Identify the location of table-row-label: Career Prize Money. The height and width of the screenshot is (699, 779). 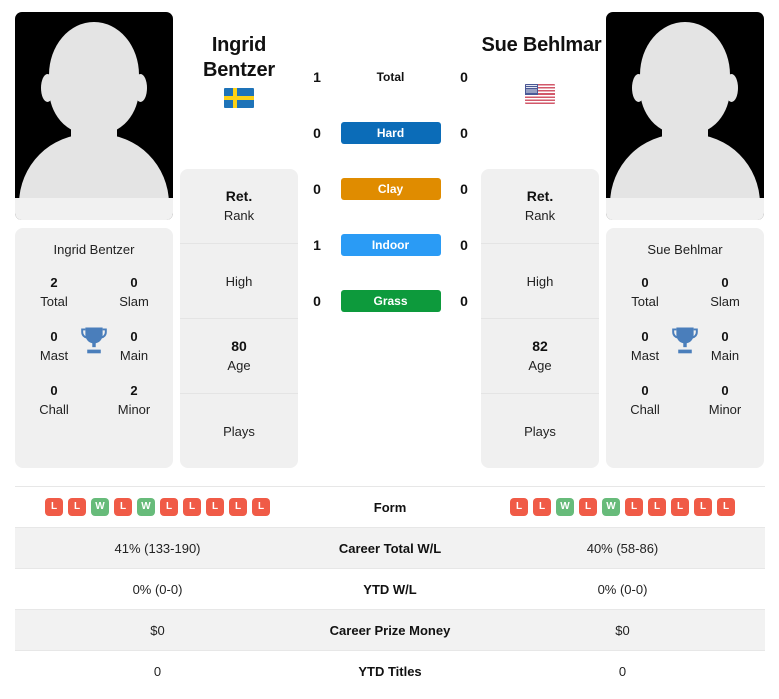
(390, 630).